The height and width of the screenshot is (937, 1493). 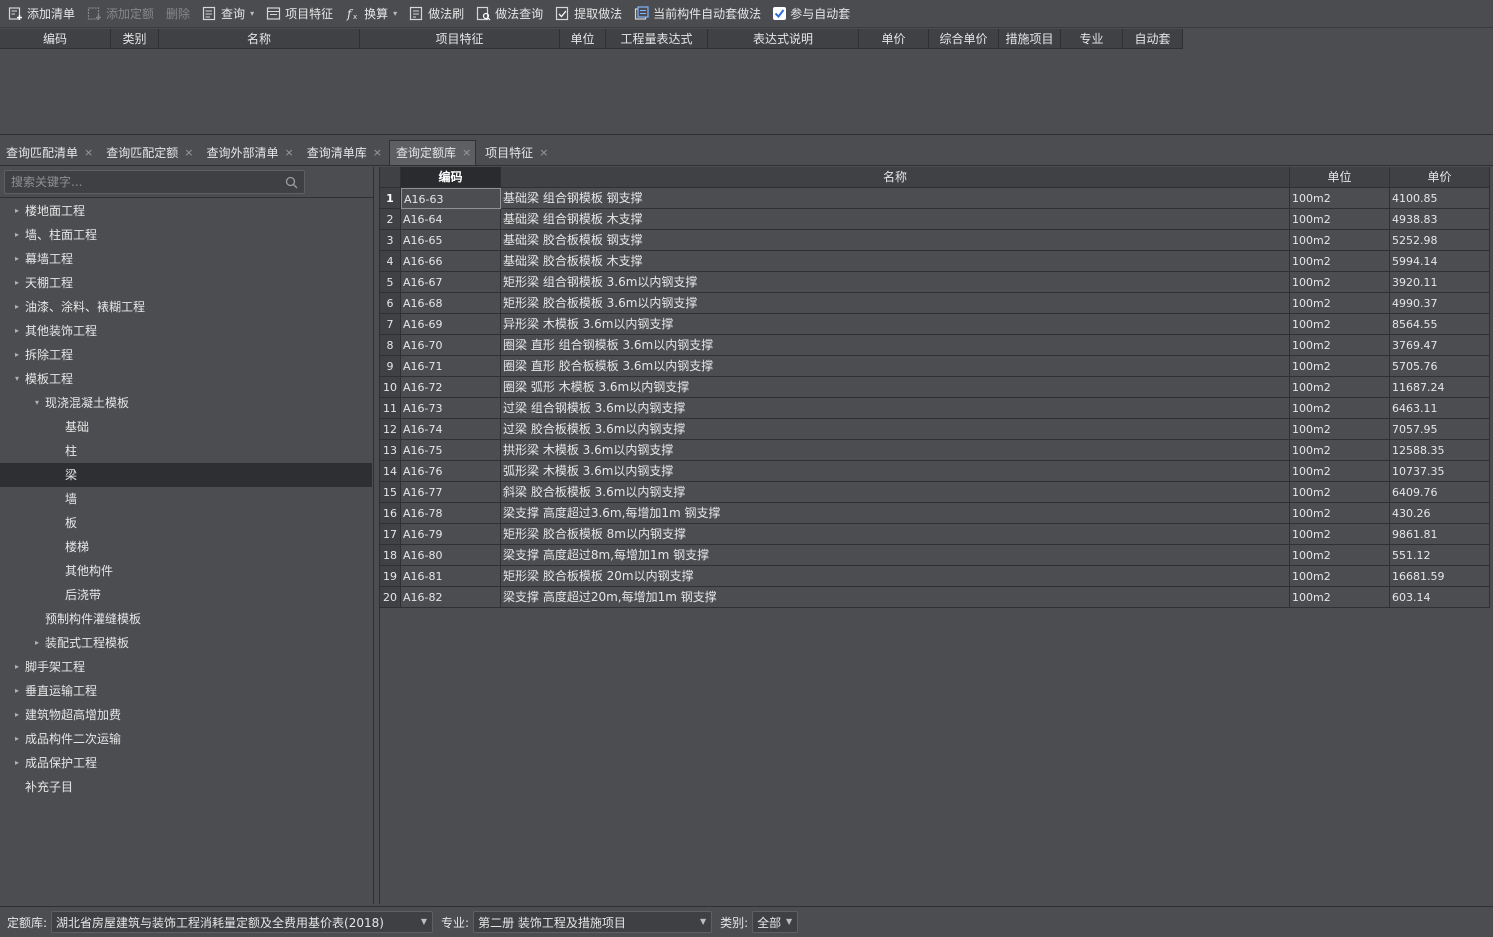 I want to click on tab-1: 查询匹配定额 ×, so click(x=148, y=153).